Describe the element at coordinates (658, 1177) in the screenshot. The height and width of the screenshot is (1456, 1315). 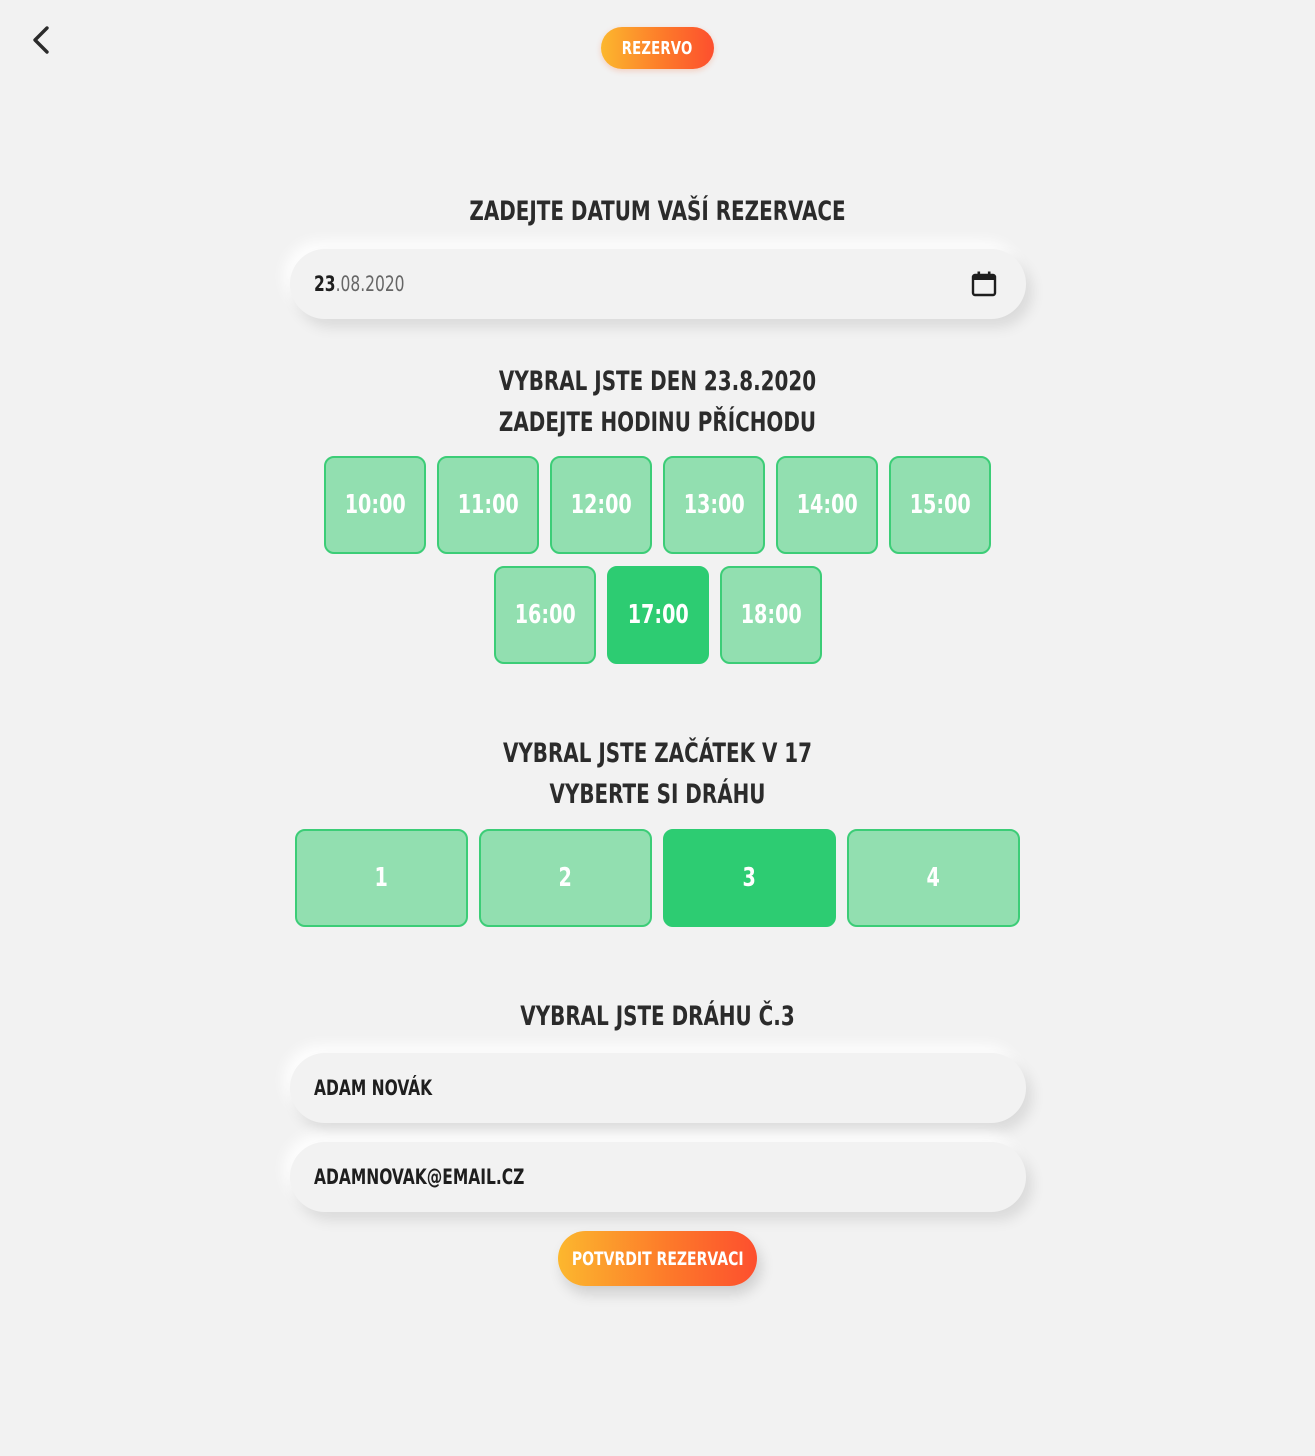
I see `email-field: ADAMNOVAK@EMAIL.CZ` at that location.